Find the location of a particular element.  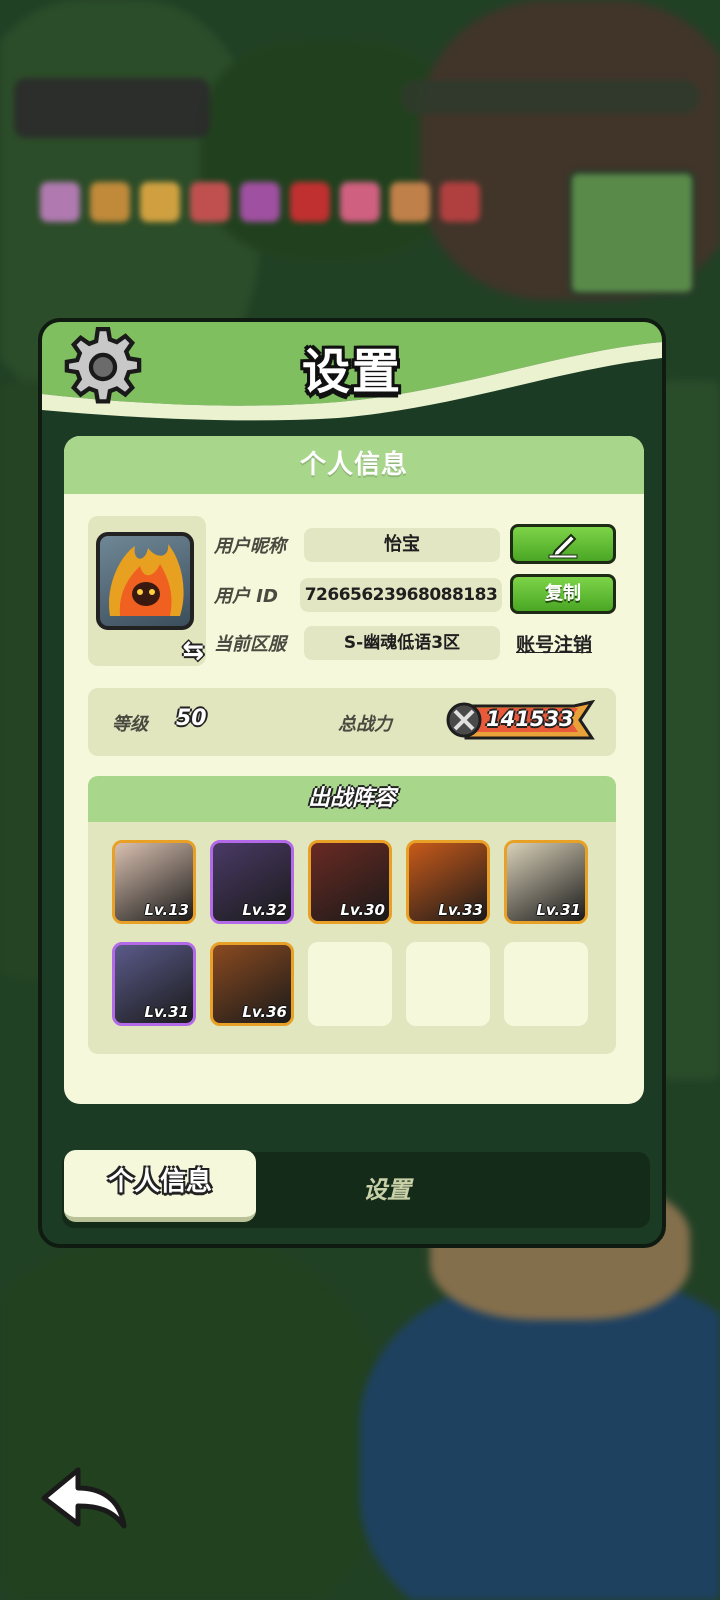

user-id-value: 7266562396808818​3 is located at coordinates (401, 595).